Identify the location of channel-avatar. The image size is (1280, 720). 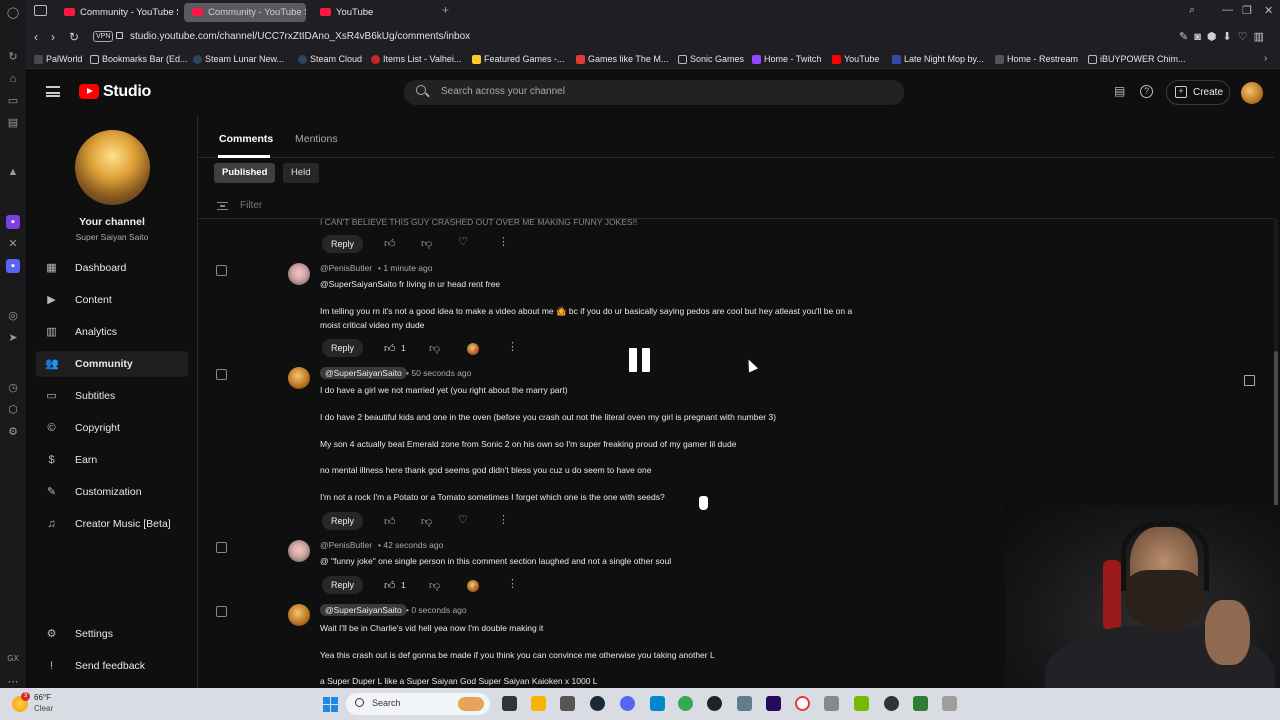
(112, 167).